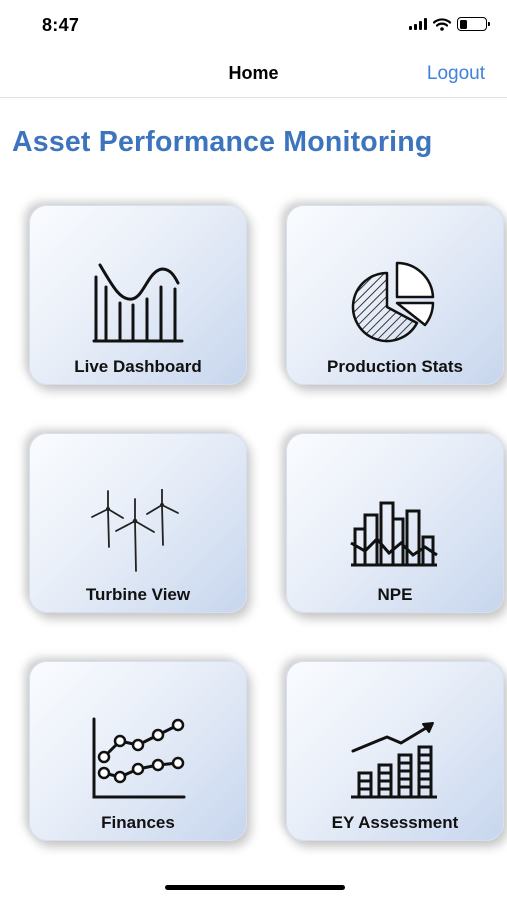  Describe the element at coordinates (393, 302) in the screenshot. I see `pie-chart-icon` at that location.